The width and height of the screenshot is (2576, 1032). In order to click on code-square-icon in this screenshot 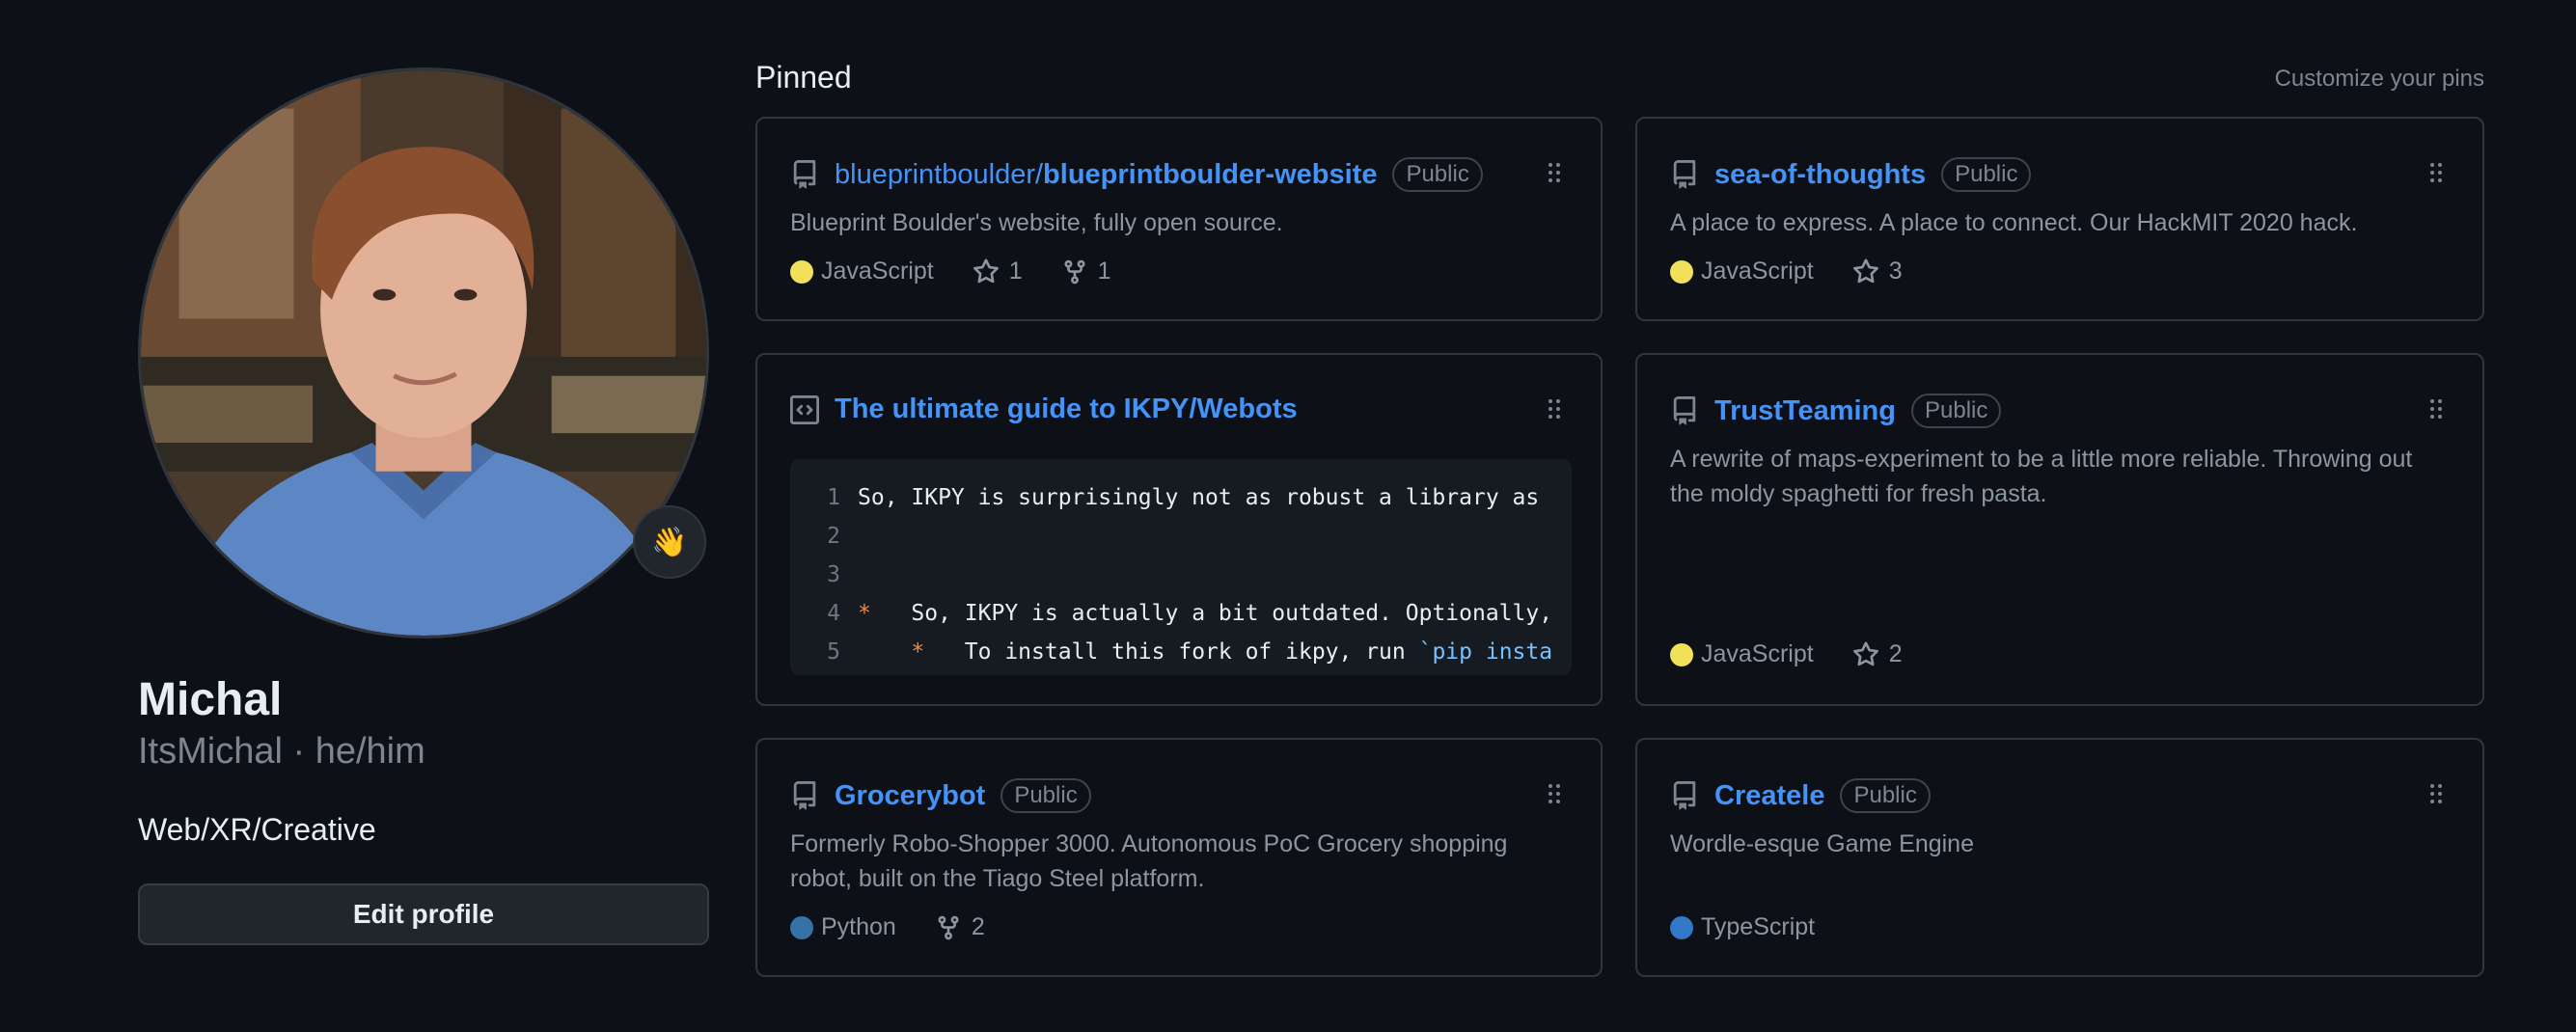, I will do `click(805, 409)`.